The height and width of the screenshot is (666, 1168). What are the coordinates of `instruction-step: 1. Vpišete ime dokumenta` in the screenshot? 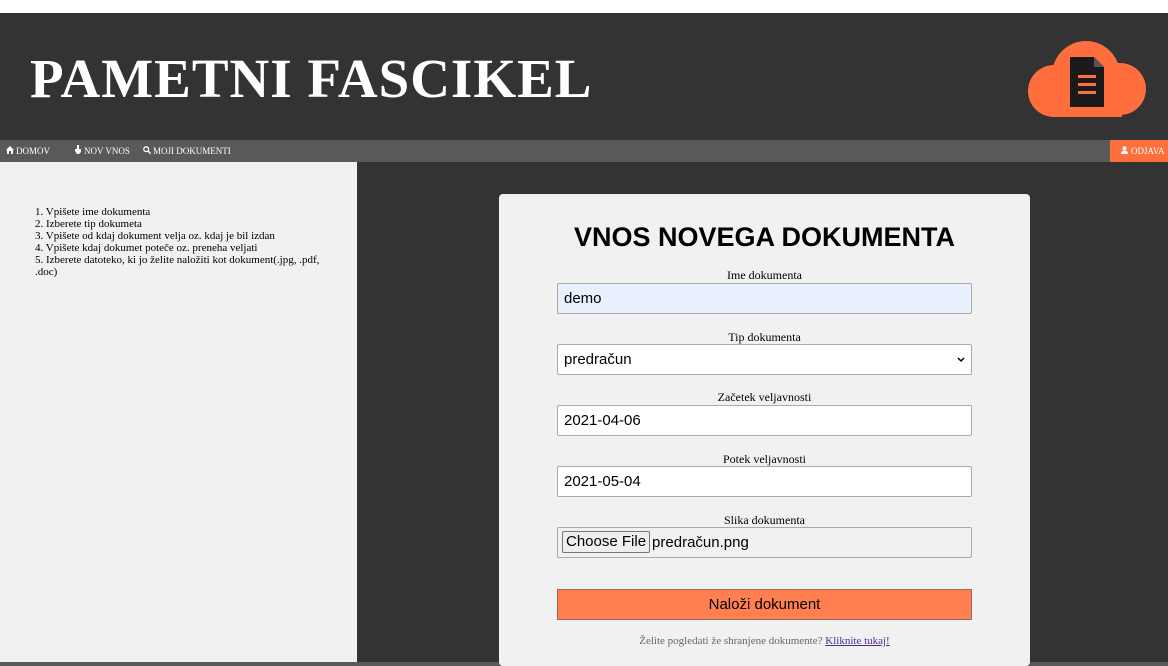 It's located at (93, 212).